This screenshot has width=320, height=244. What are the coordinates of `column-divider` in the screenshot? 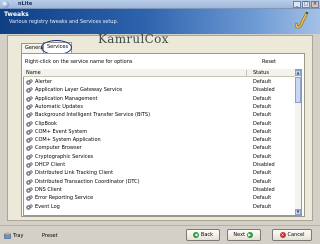 It's located at (246, 73).